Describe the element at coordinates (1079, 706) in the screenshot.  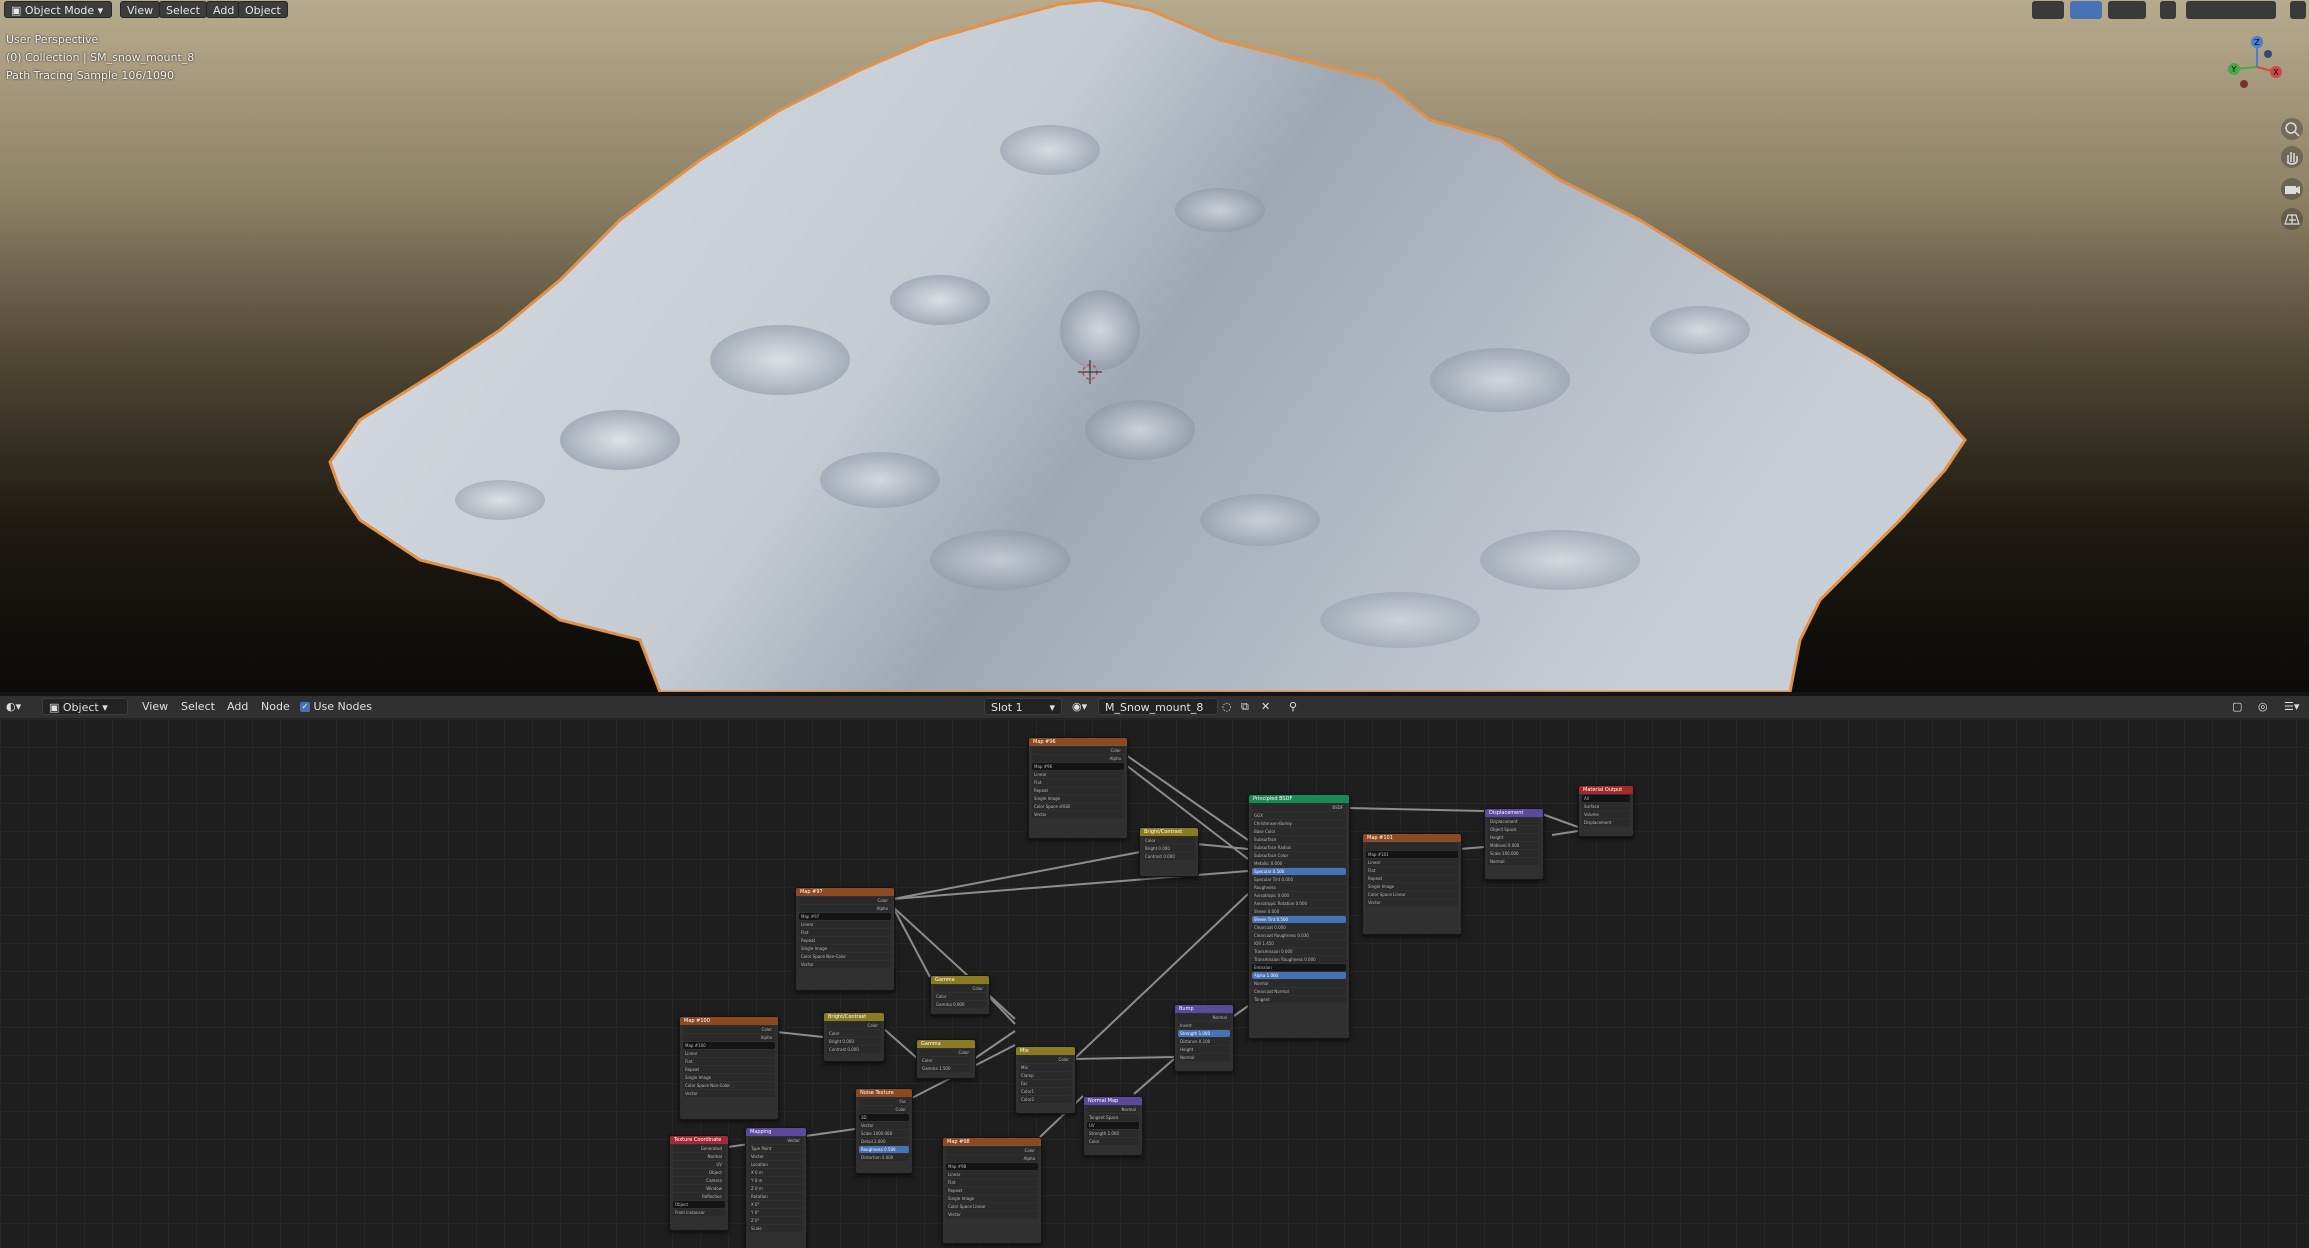
I see `material-browse-icon: ◉▾` at that location.